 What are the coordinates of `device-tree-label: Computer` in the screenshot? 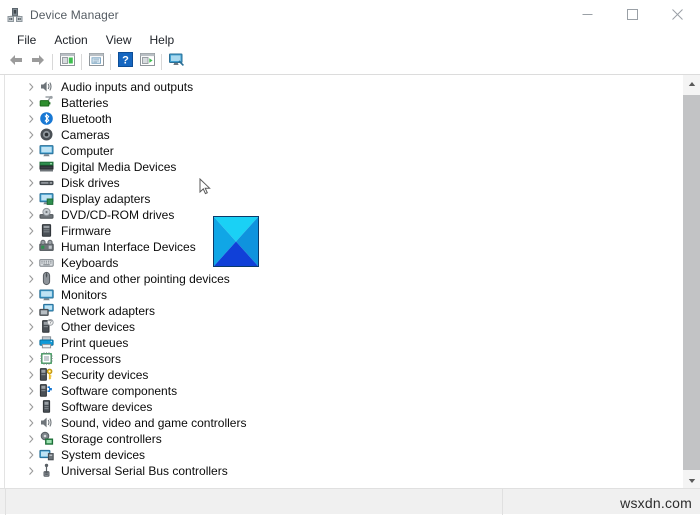 It's located at (87, 151).